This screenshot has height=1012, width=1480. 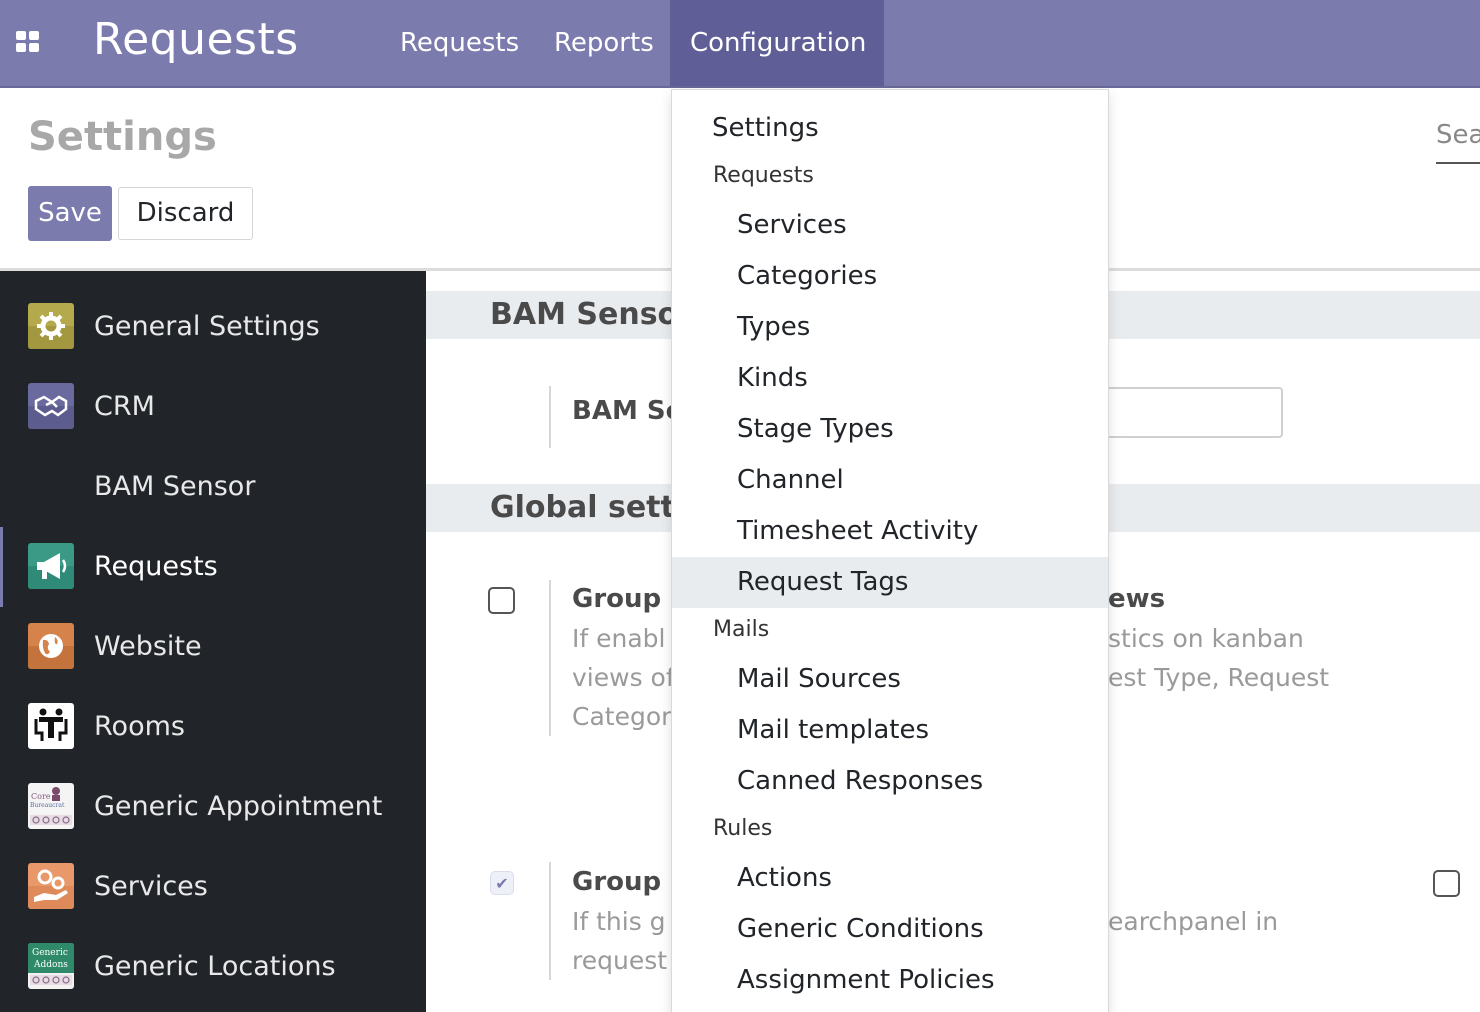 I want to click on apps-grid-icon, so click(x=28, y=42).